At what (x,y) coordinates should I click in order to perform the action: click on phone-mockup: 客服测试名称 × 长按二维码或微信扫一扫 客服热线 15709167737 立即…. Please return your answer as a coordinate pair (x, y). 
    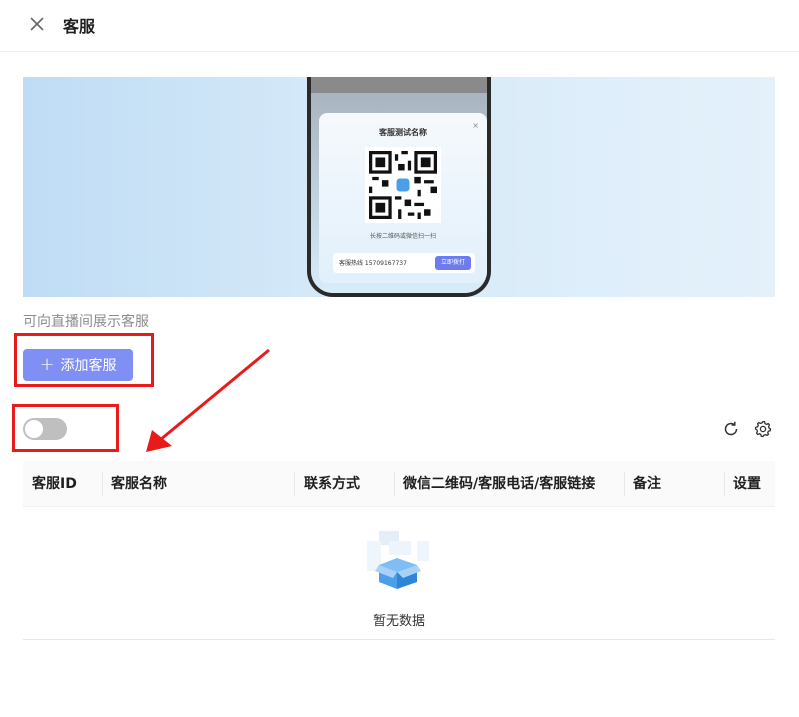
    Looking at the image, I should click on (399, 187).